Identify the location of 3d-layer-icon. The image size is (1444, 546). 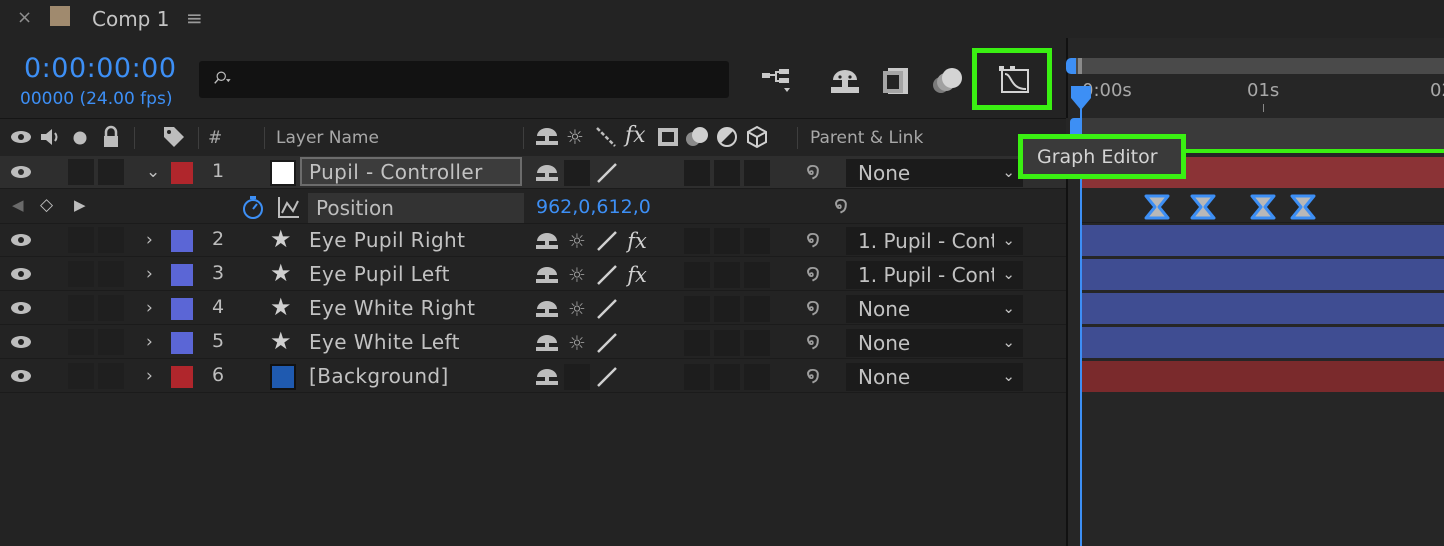
(757, 137).